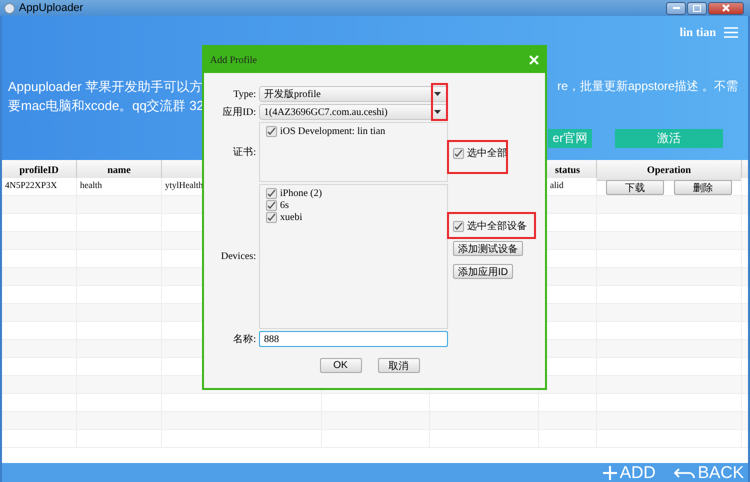  I want to click on field-label: Type:, so click(244, 94).